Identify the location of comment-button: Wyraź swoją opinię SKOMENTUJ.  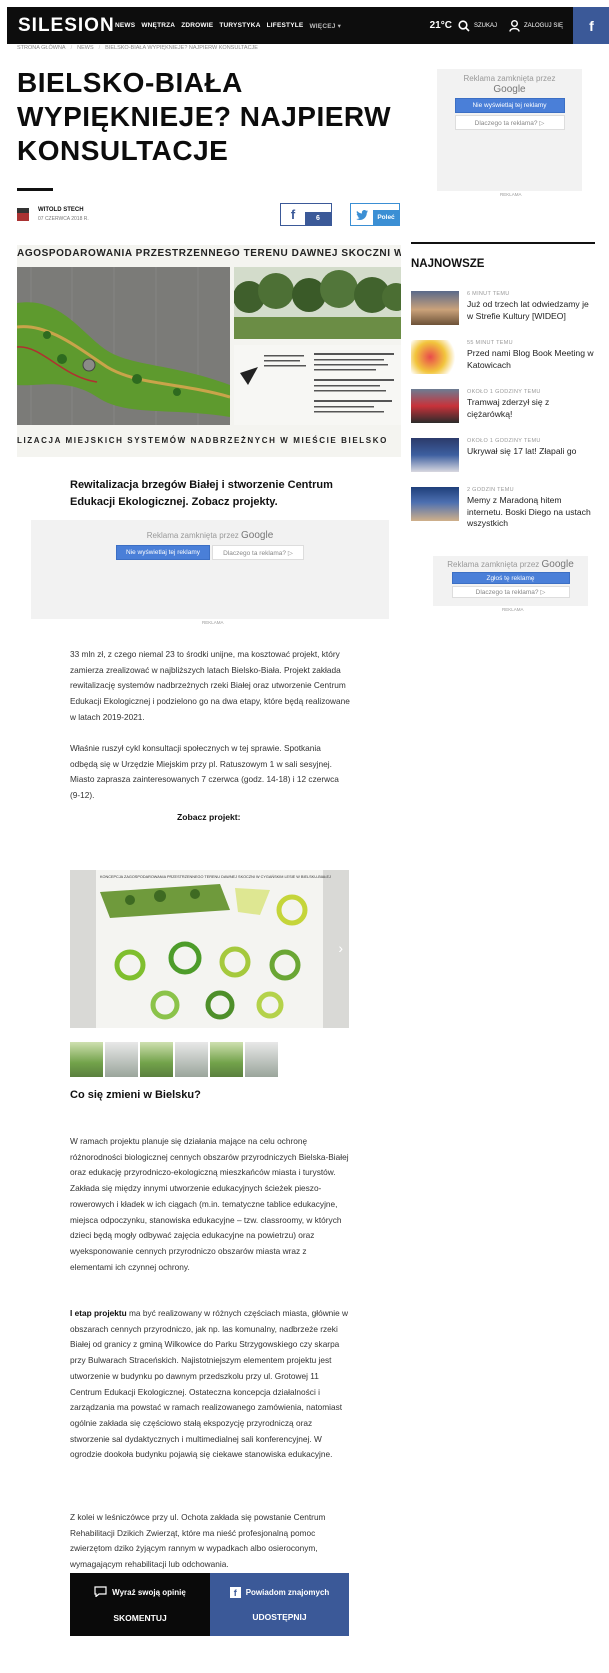
(140, 1604).